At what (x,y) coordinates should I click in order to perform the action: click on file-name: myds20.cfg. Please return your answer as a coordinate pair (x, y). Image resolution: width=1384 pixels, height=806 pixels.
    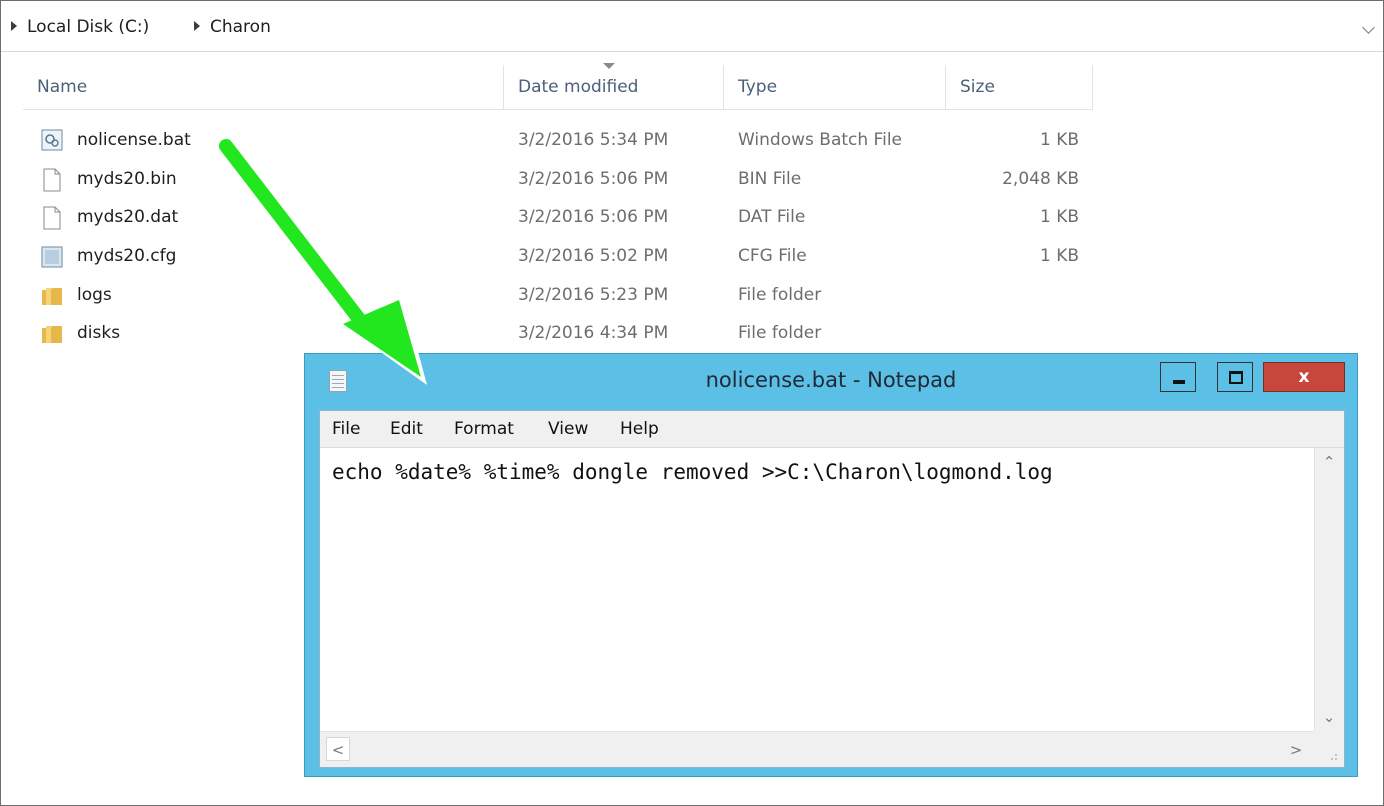
    Looking at the image, I should click on (127, 256).